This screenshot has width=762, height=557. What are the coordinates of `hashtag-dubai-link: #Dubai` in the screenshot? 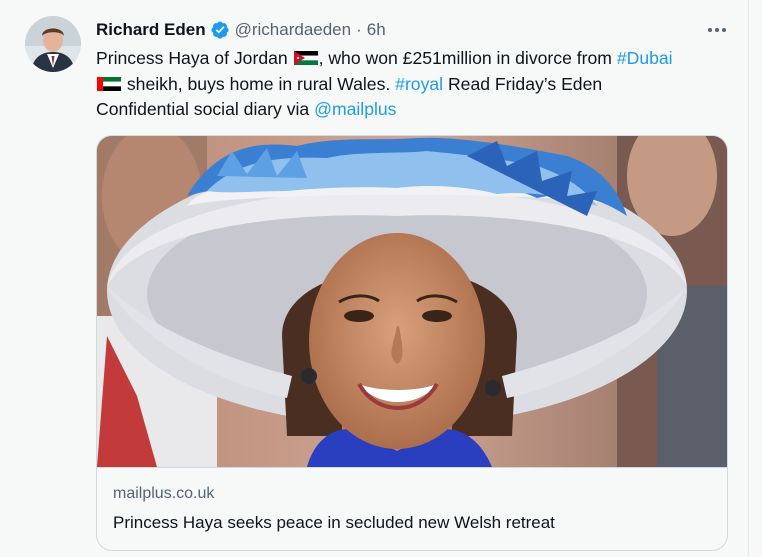 It's located at (645, 58).